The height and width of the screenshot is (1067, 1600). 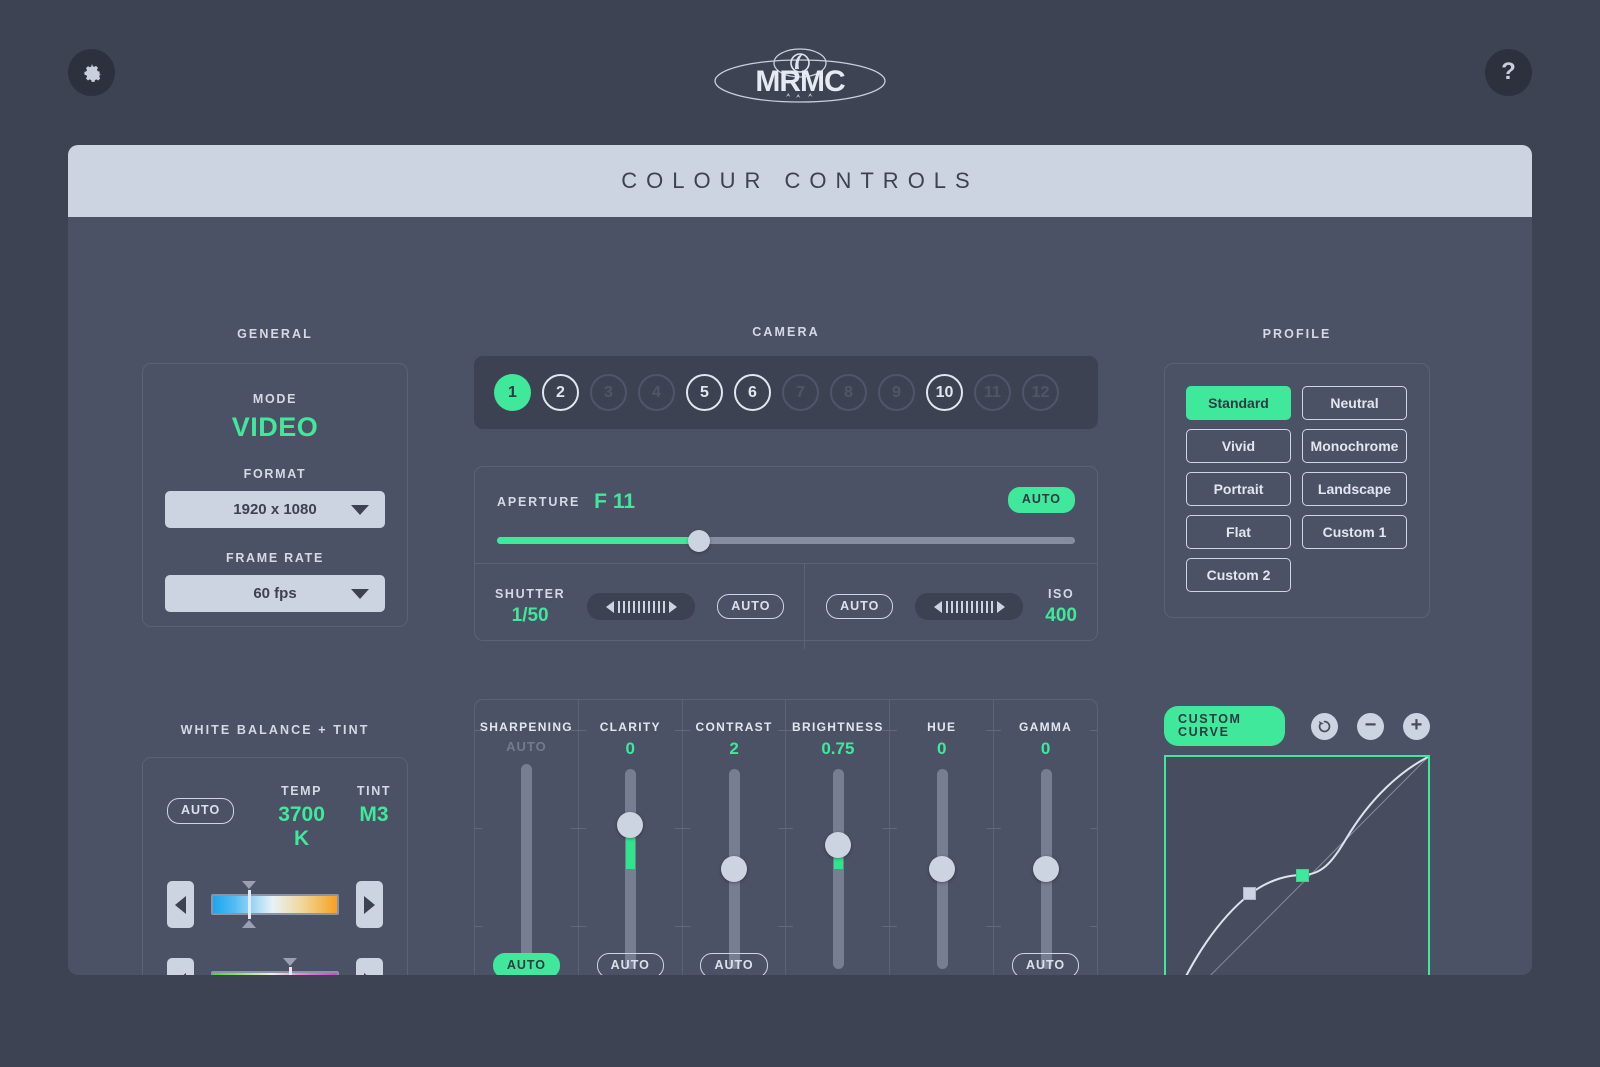 I want to click on frame-rate-label: FRAME RATE, so click(x=274, y=558).